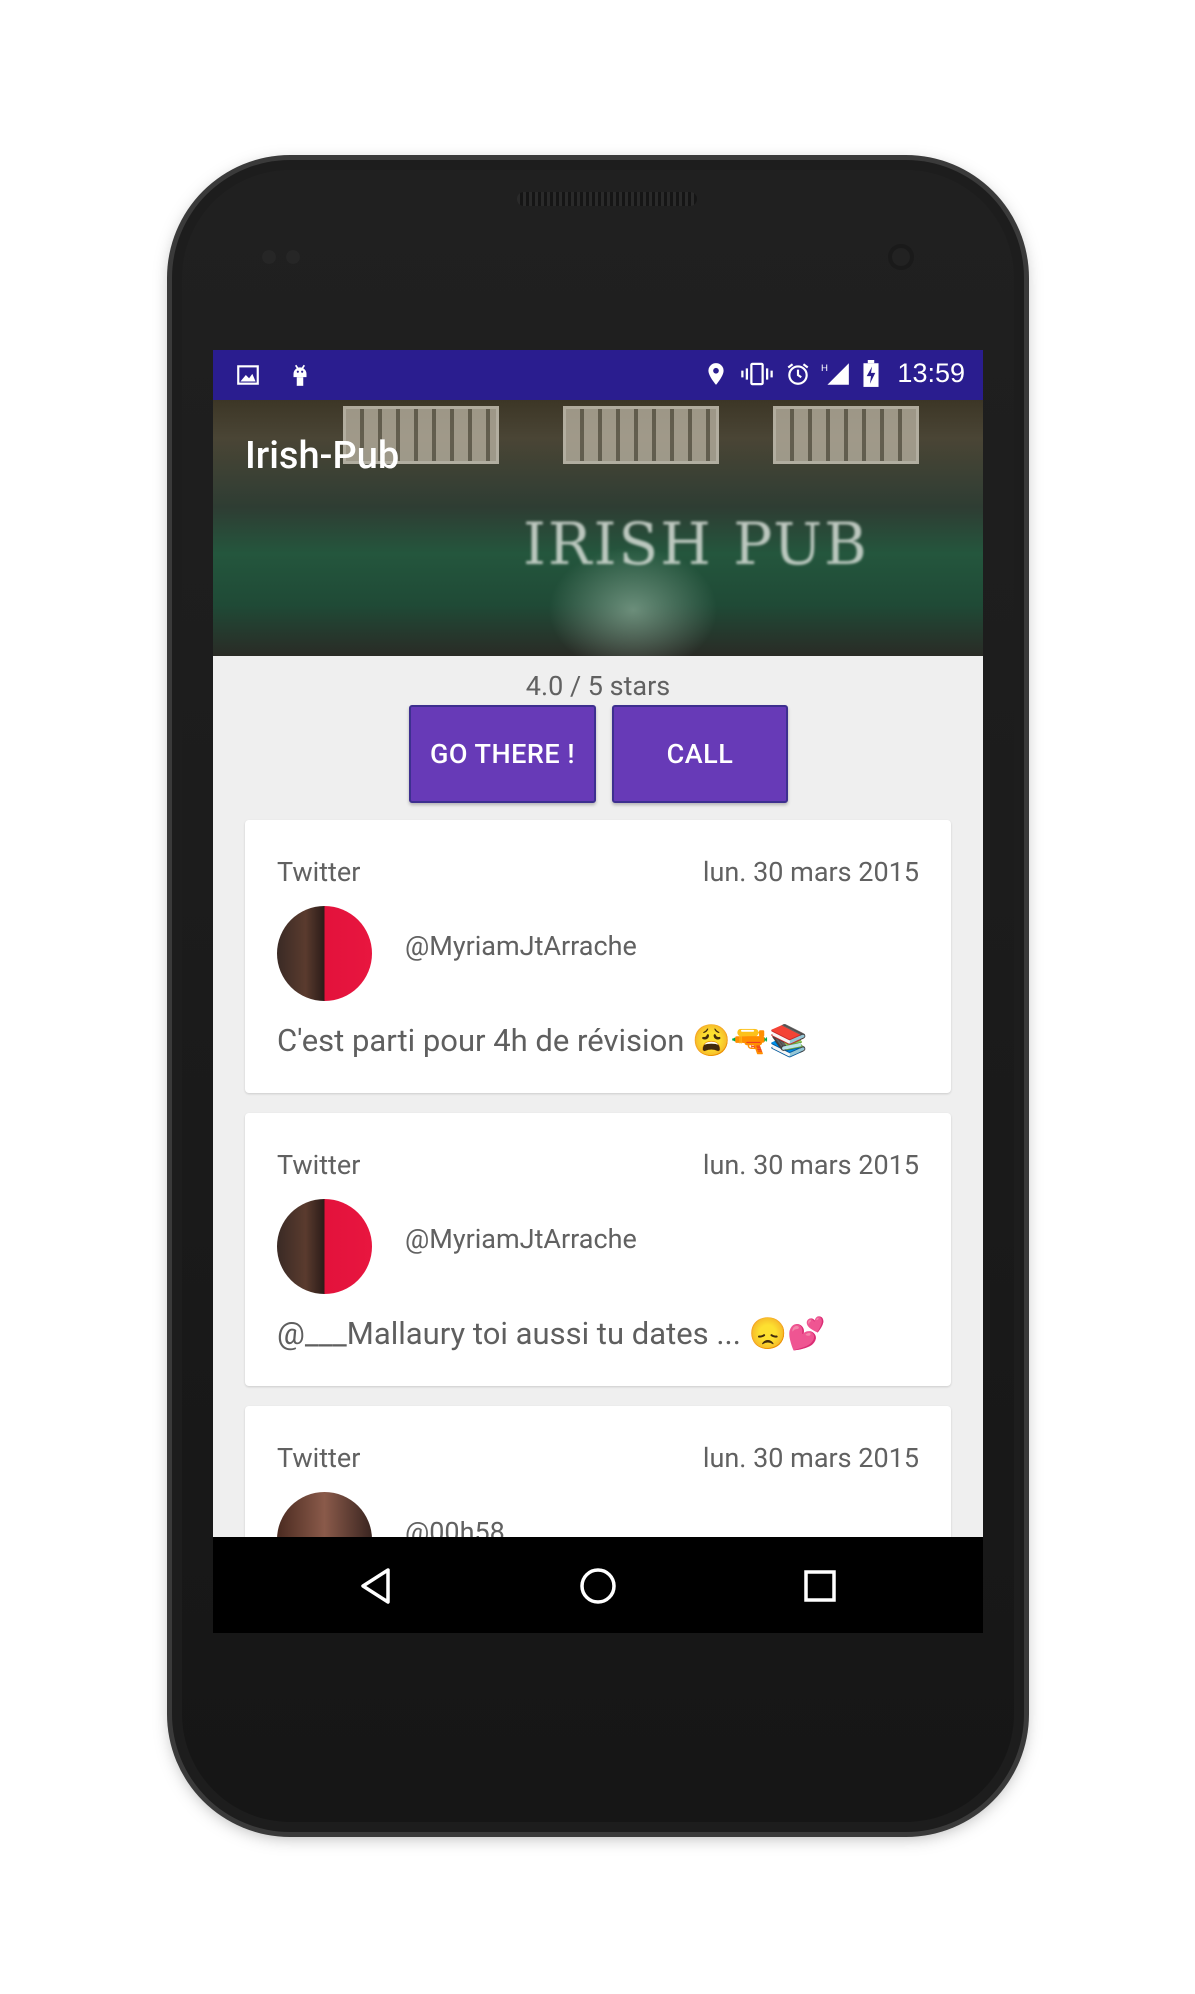 The image size is (1195, 1994). I want to click on home-icon, so click(598, 1586).